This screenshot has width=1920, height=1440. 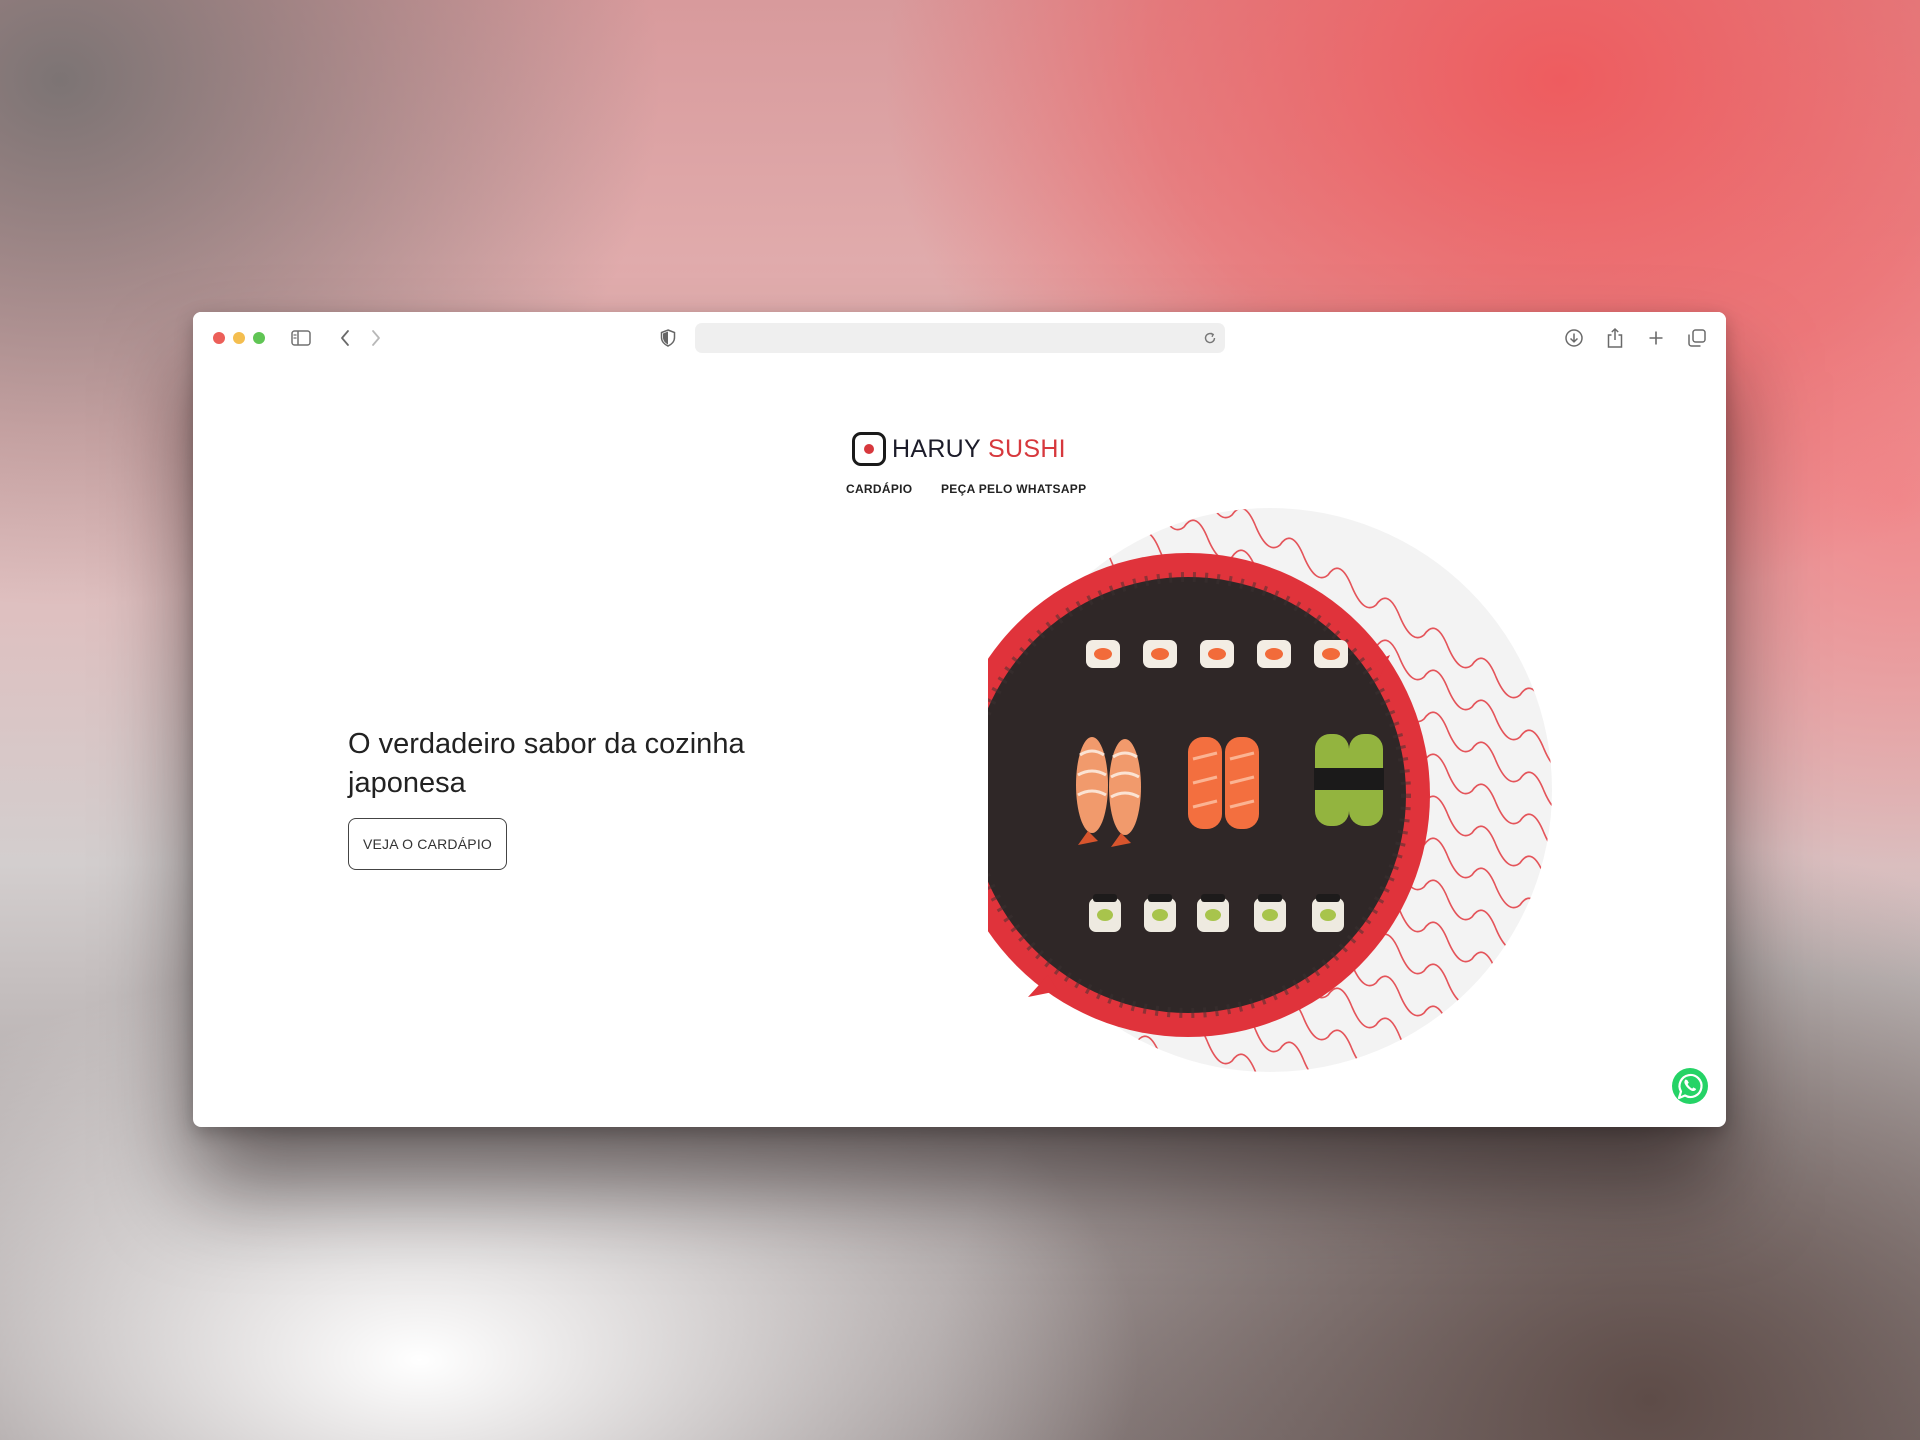 I want to click on site-logo: HARUY SUSHI, so click(x=959, y=449).